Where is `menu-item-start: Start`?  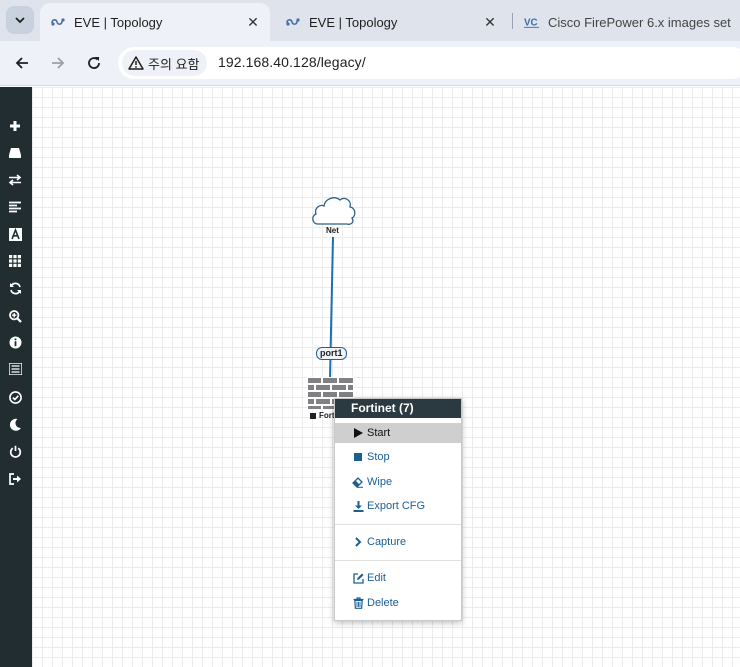 menu-item-start: Start is located at coordinates (398, 433).